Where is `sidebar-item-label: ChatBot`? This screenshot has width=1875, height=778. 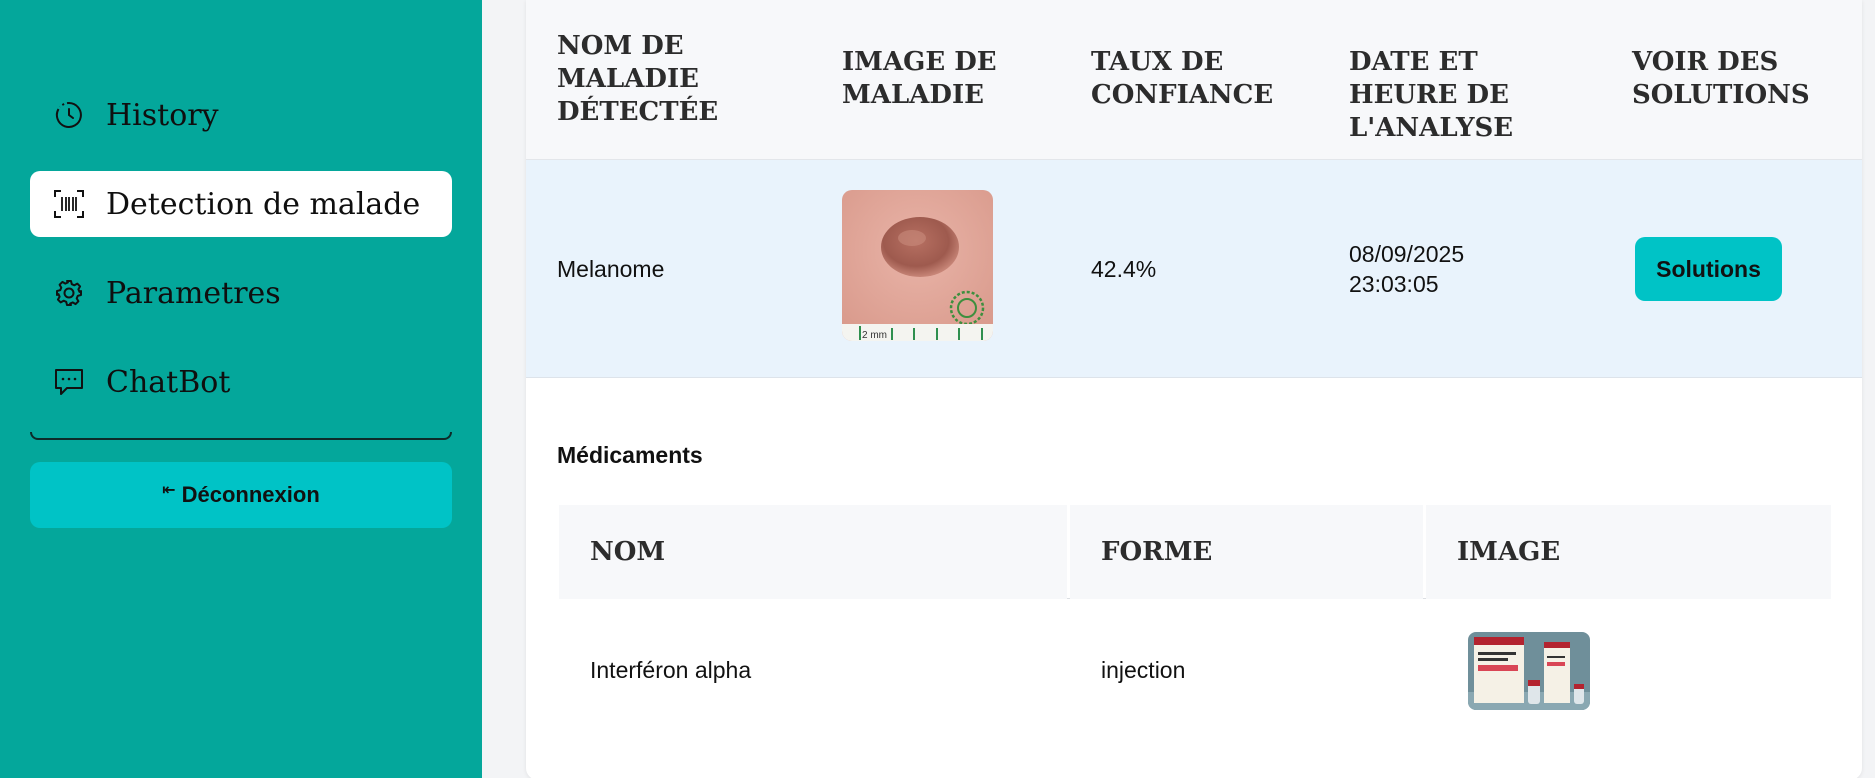 sidebar-item-label: ChatBot is located at coordinates (168, 382).